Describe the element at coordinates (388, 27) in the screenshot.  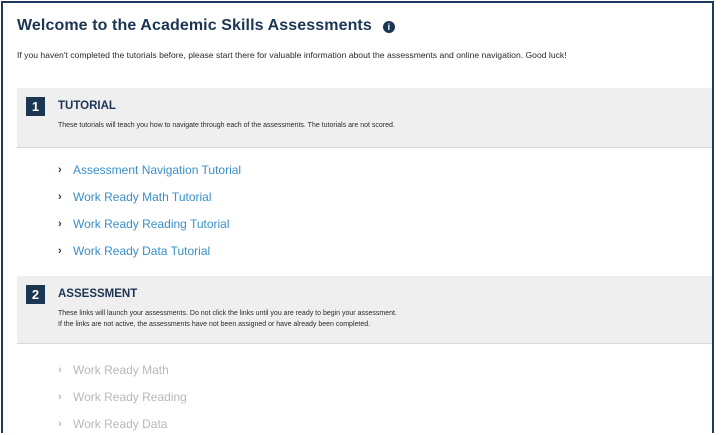
I see `info-icon: i` at that location.